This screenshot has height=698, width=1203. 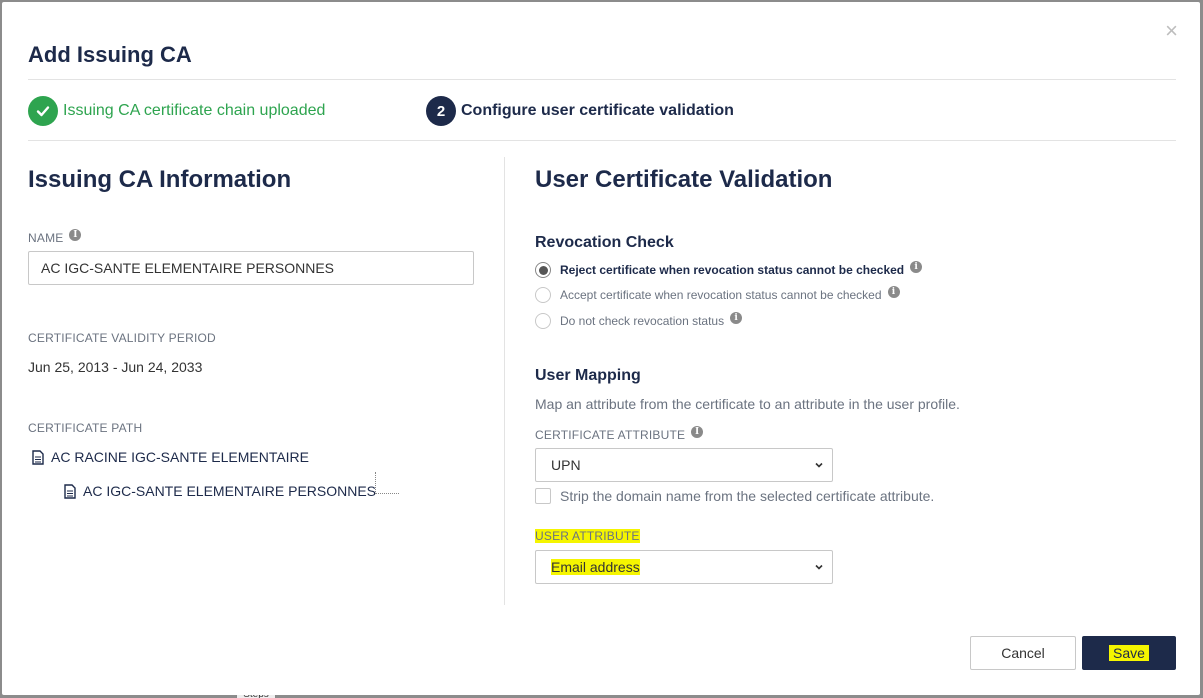 What do you see at coordinates (639, 320) in the screenshot?
I see `radio-no-check: Do not check revocation status i` at bounding box center [639, 320].